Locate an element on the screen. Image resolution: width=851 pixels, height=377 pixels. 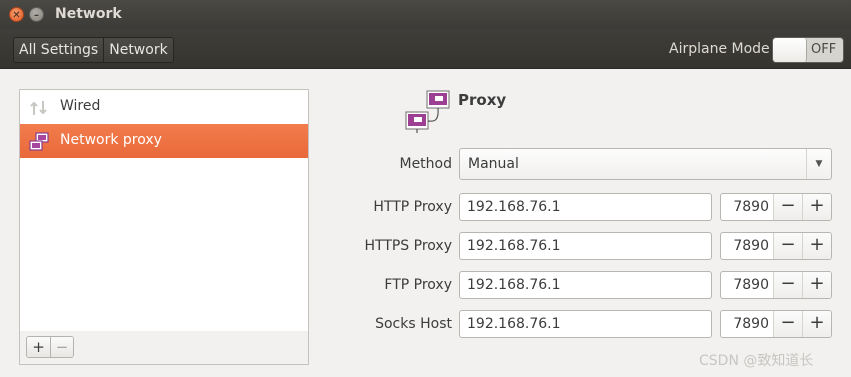
add-connection-button: + is located at coordinates (38, 347).